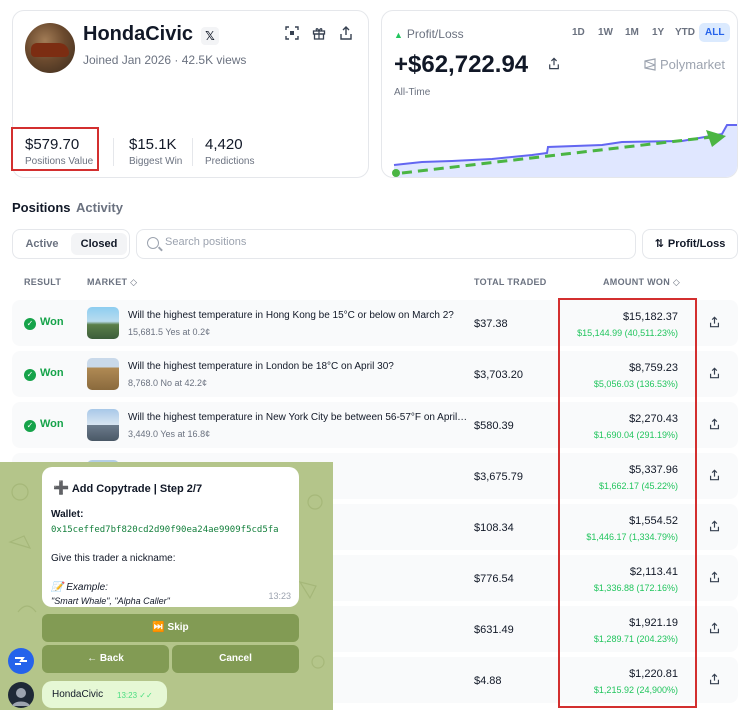 Image resolution: width=750 pixels, height=710 pixels. Describe the element at coordinates (435, 34) in the screenshot. I see `pnl-title-text: Profit/Loss` at that location.